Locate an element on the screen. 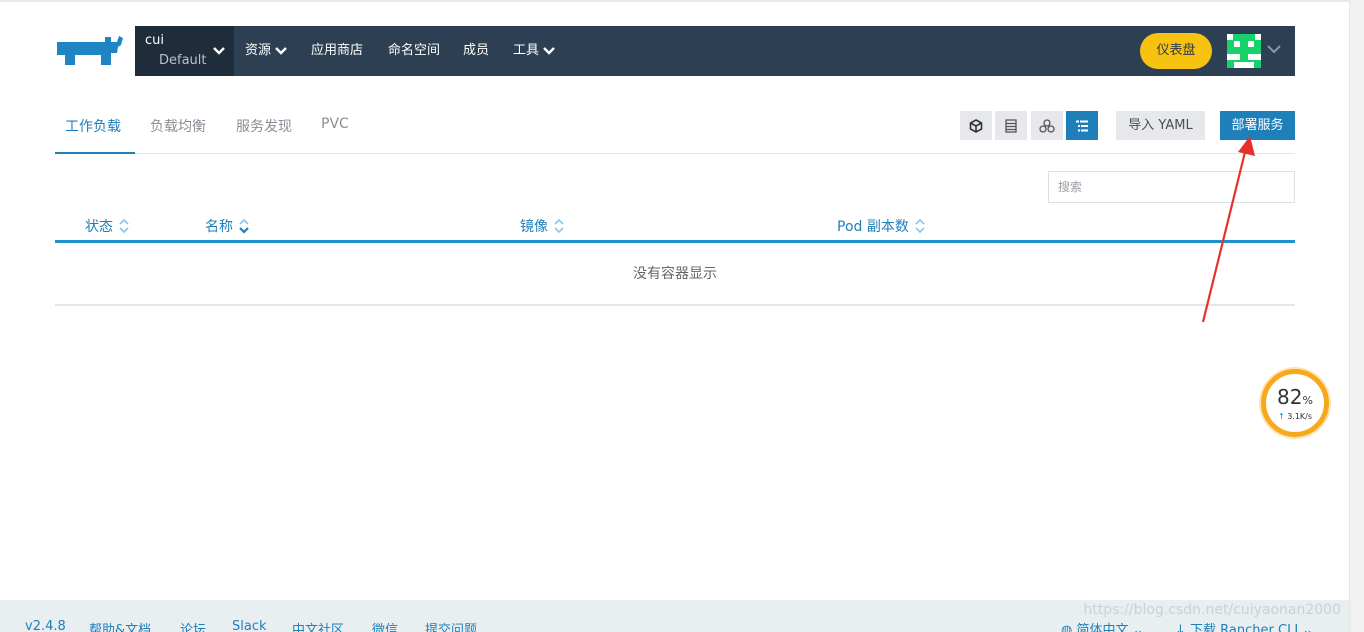 The height and width of the screenshot is (632, 1364). network-speed-widget: 82% ↑ 3.1K/s is located at coordinates (1295, 403).